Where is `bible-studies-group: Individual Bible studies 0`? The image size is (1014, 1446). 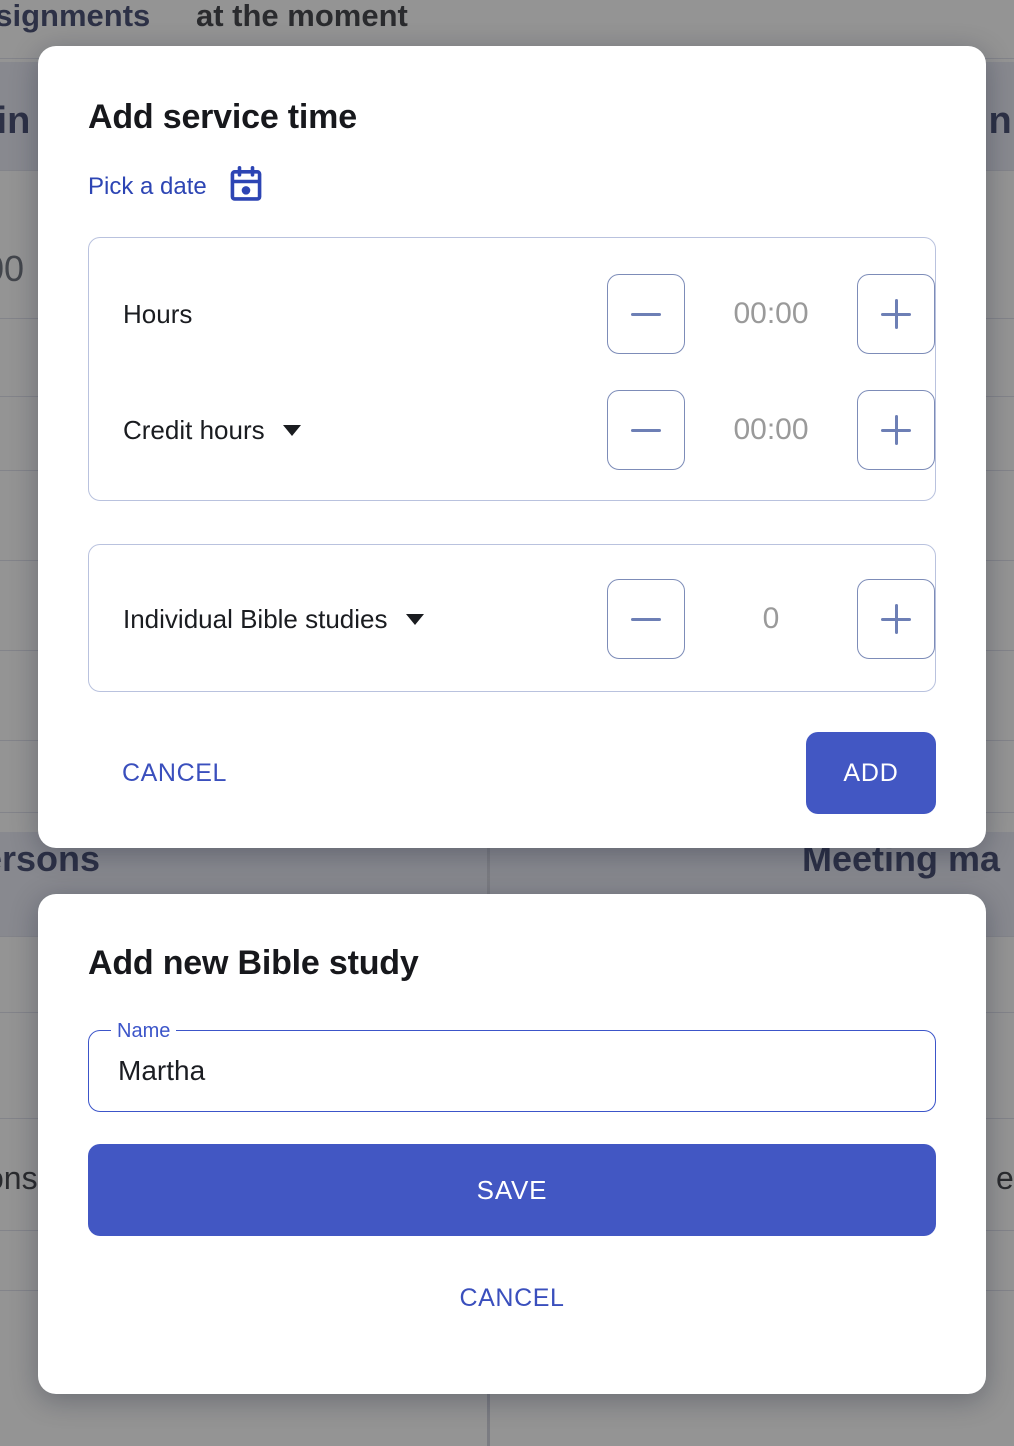 bible-studies-group: Individual Bible studies 0 is located at coordinates (512, 618).